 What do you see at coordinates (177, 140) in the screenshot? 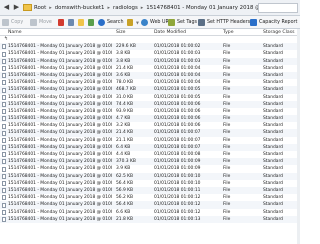
I see `file-date-modified: 01/01/2018 01:00:07` at bounding box center [177, 140].